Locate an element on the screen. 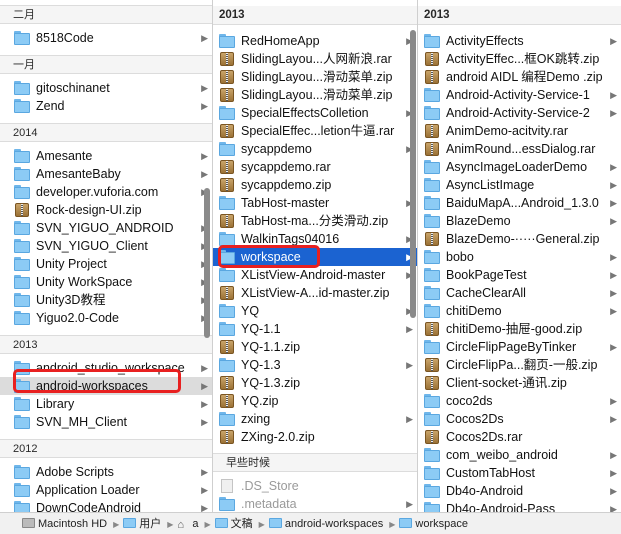 The width and height of the screenshot is (621, 534). file-row-android-activity-service-2: Android-Activity-Service-2 ▶ is located at coordinates (519, 113).